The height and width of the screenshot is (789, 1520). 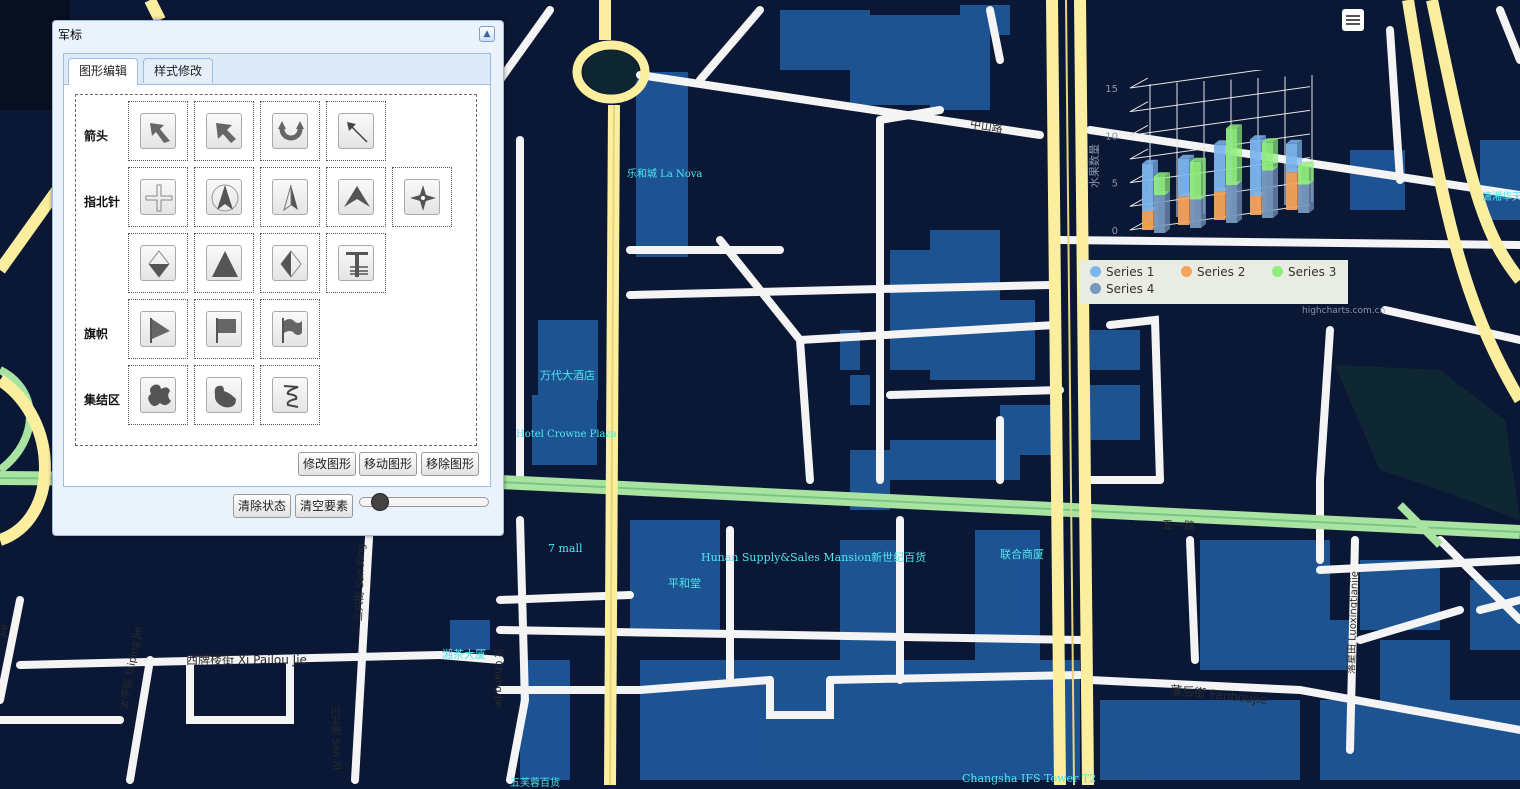 I want to click on label-sanxing: 三兴街 San Xing, so click(x=360, y=582).